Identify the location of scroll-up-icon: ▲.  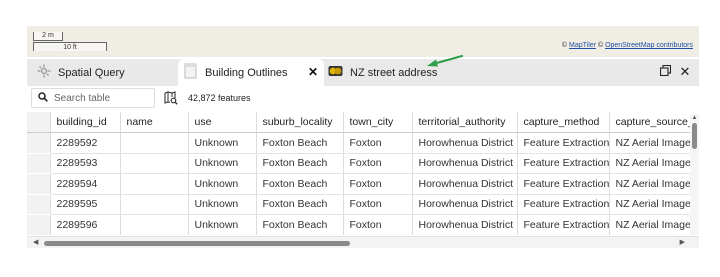
(694, 118).